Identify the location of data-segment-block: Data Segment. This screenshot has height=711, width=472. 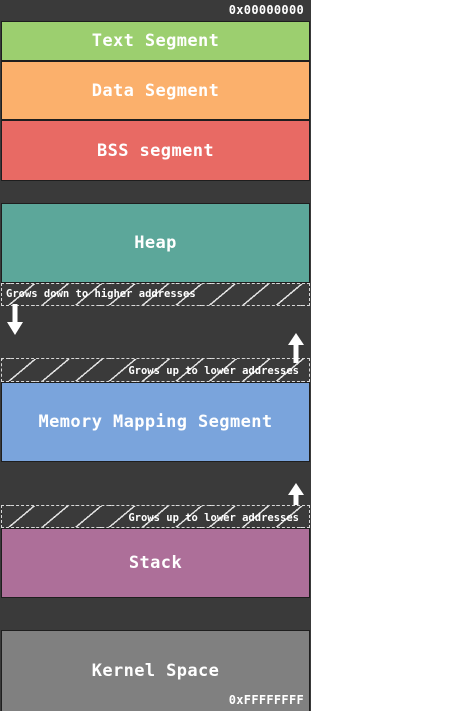
(155, 90).